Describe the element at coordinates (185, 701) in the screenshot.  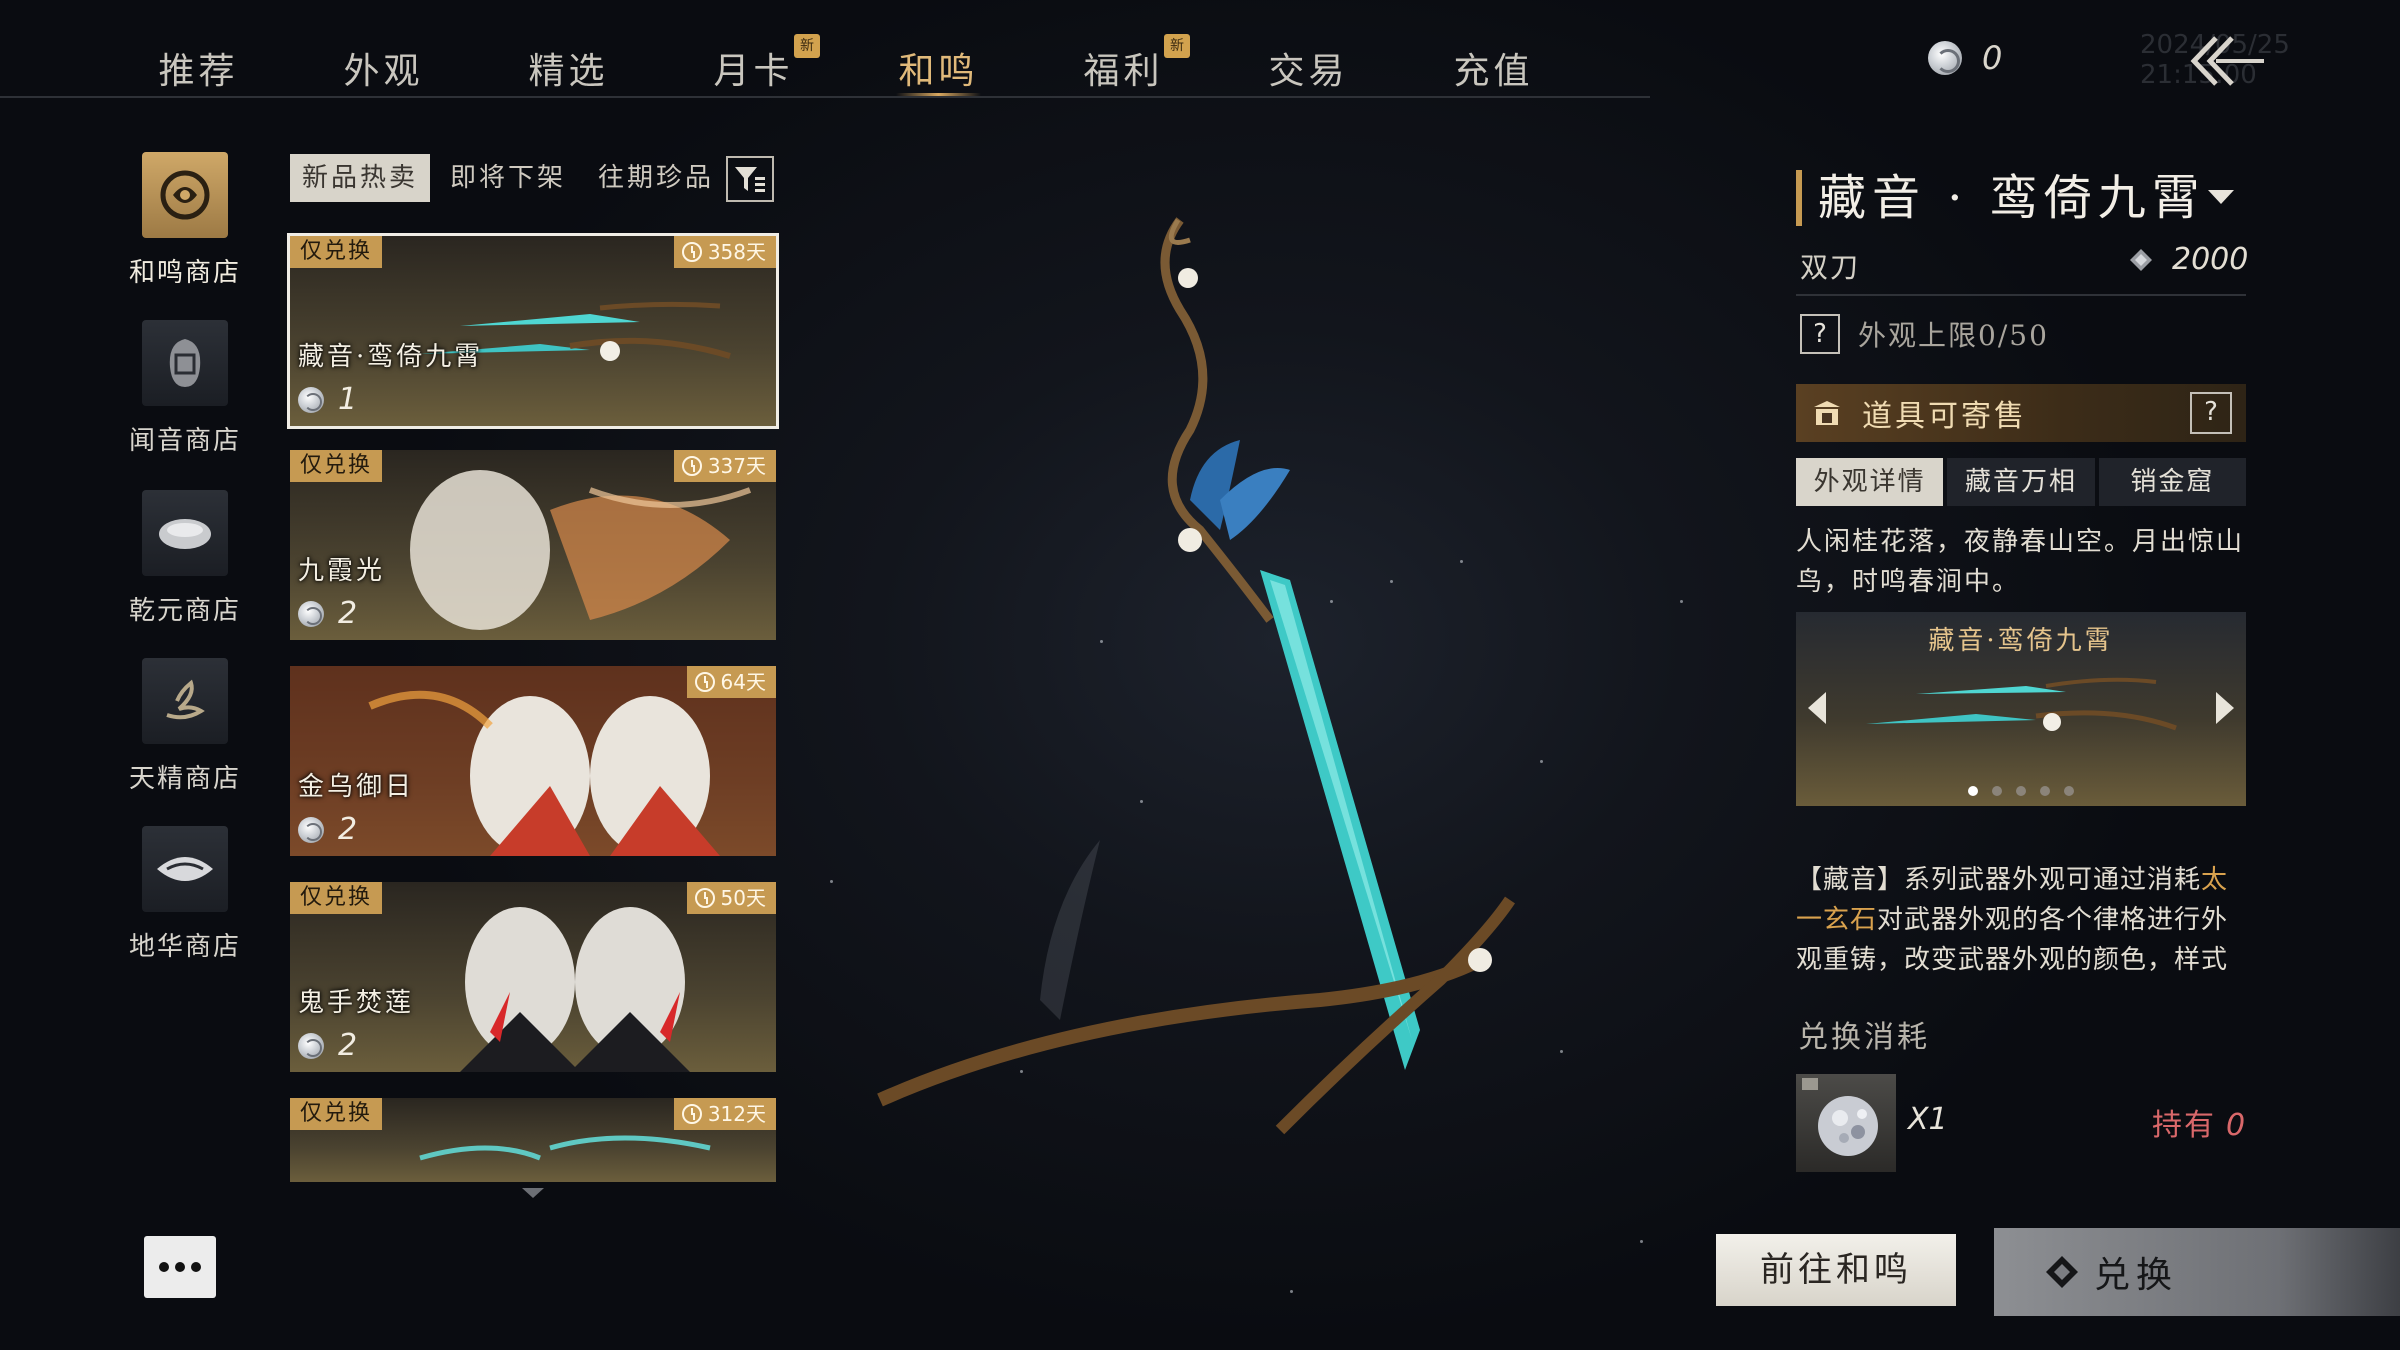
I see `tianjing-shop-icon` at that location.